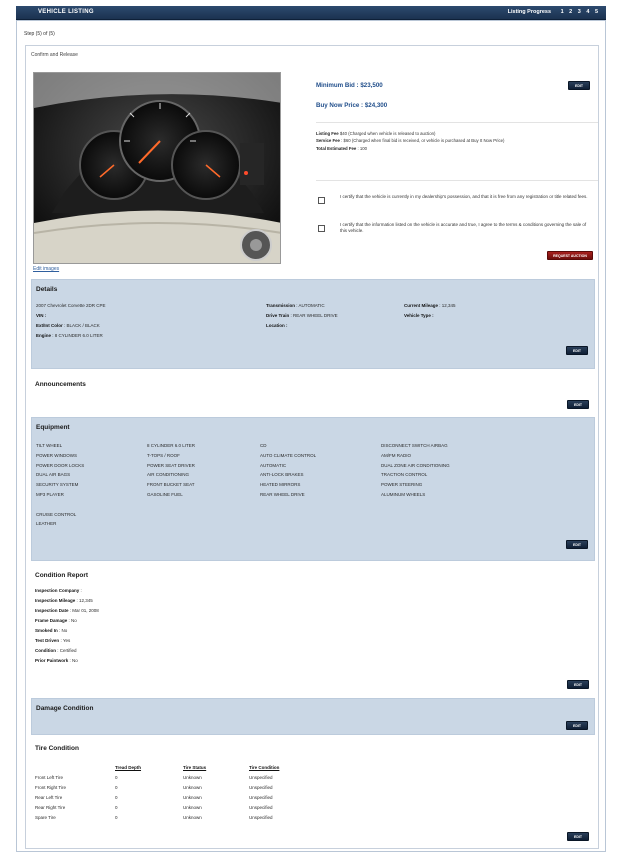 This screenshot has width=618, height=855. What do you see at coordinates (60, 505) in the screenshot?
I see `equipment-item` at bounding box center [60, 505].